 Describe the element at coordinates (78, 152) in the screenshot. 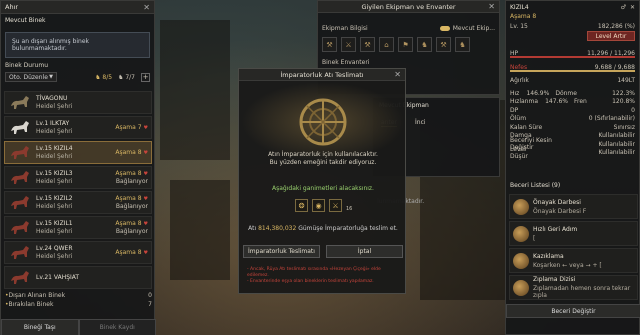

I see `horse-list-item: Lv.15 KIZIL4 Heidel Şehri Aşama 8 ♥` at that location.